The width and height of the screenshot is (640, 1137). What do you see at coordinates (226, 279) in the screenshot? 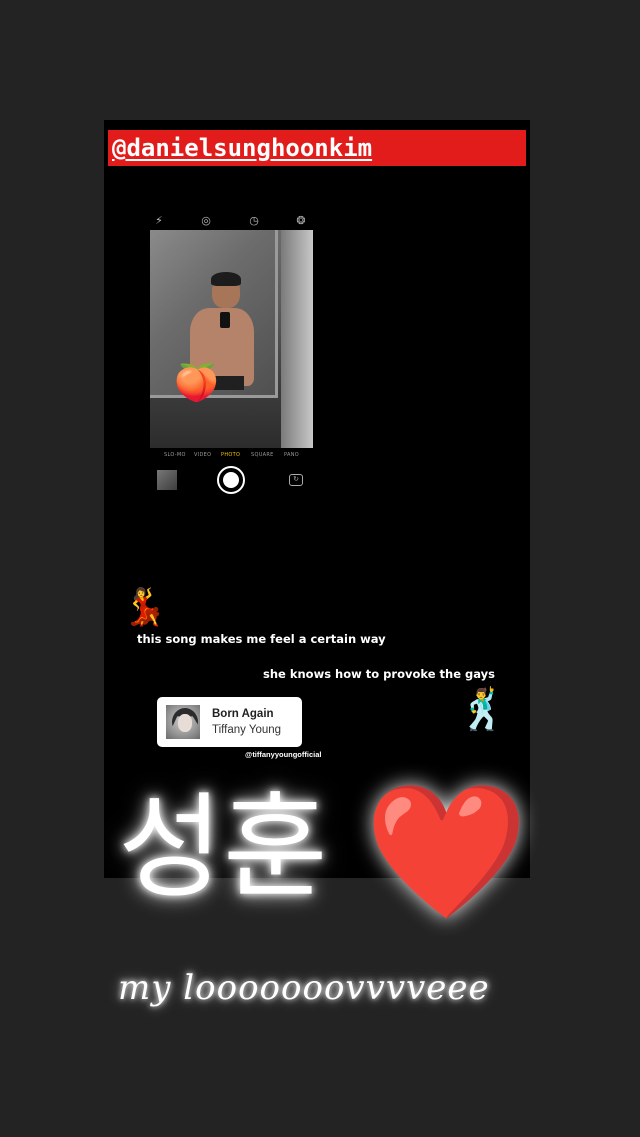
I see `person-hair` at bounding box center [226, 279].